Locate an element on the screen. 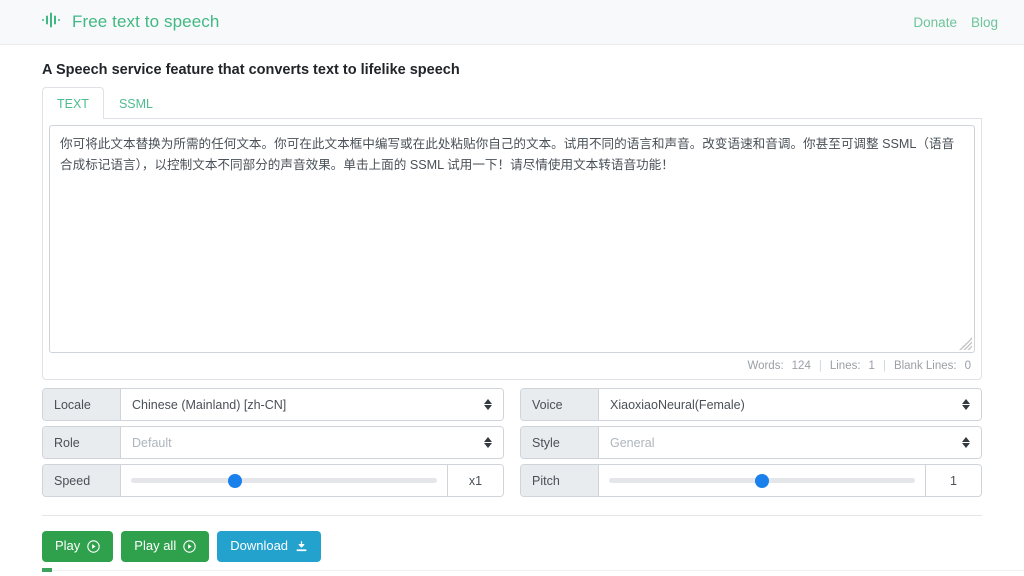 Image resolution: width=1024 pixels, height=576 pixels. style-group: Style General is located at coordinates (751, 443).